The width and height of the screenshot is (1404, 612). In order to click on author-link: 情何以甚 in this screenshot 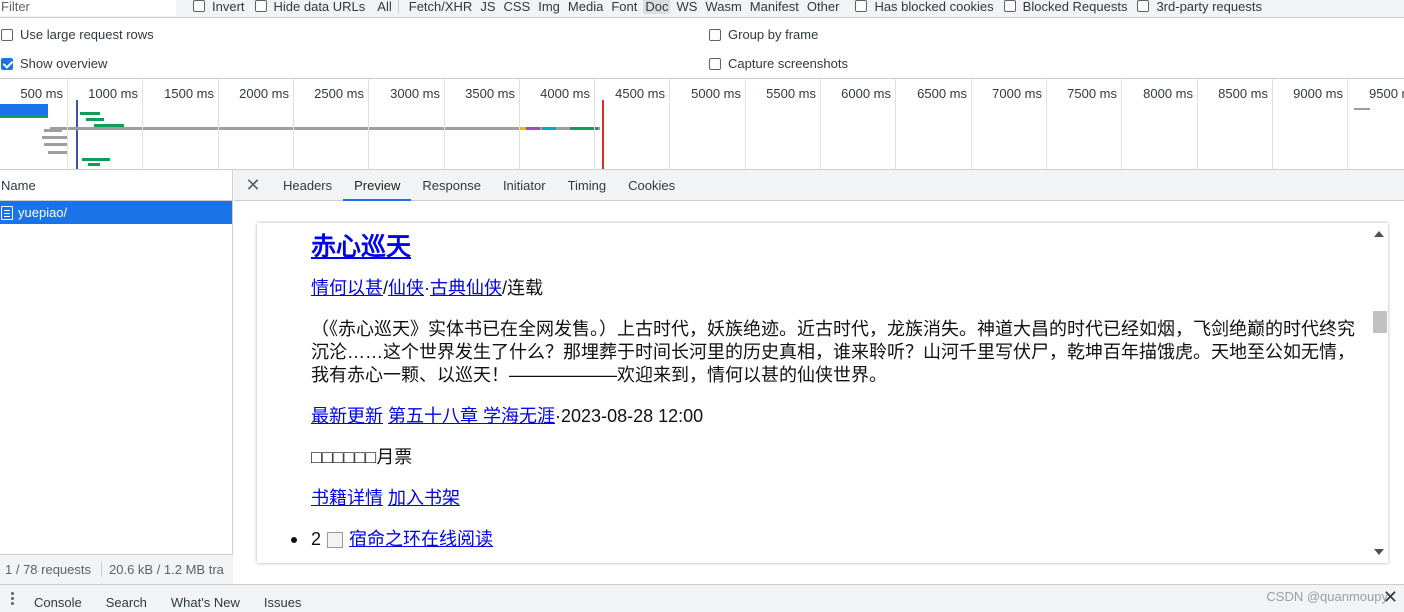, I will do `click(347, 288)`.